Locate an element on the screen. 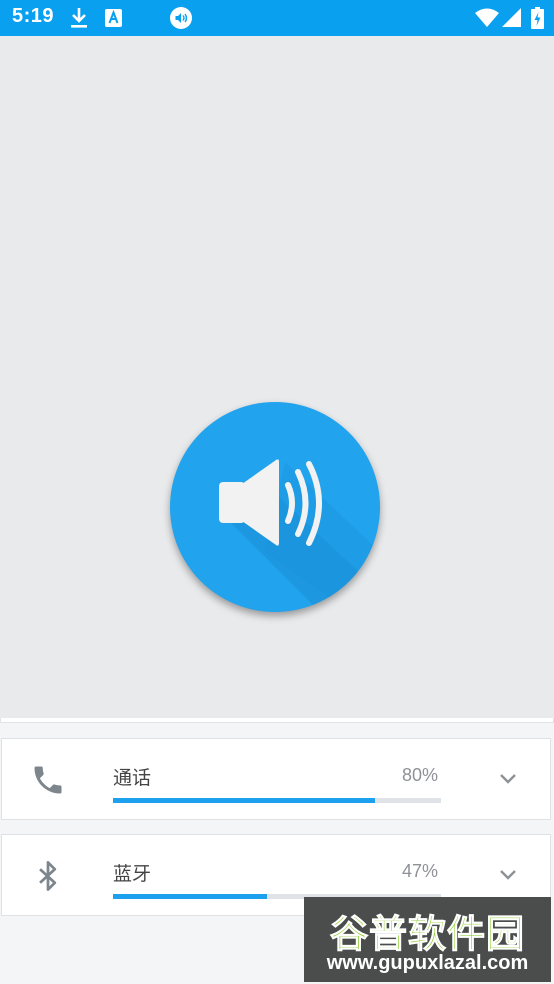 The image size is (554, 984). speaker-volume-icon is located at coordinates (275, 507).